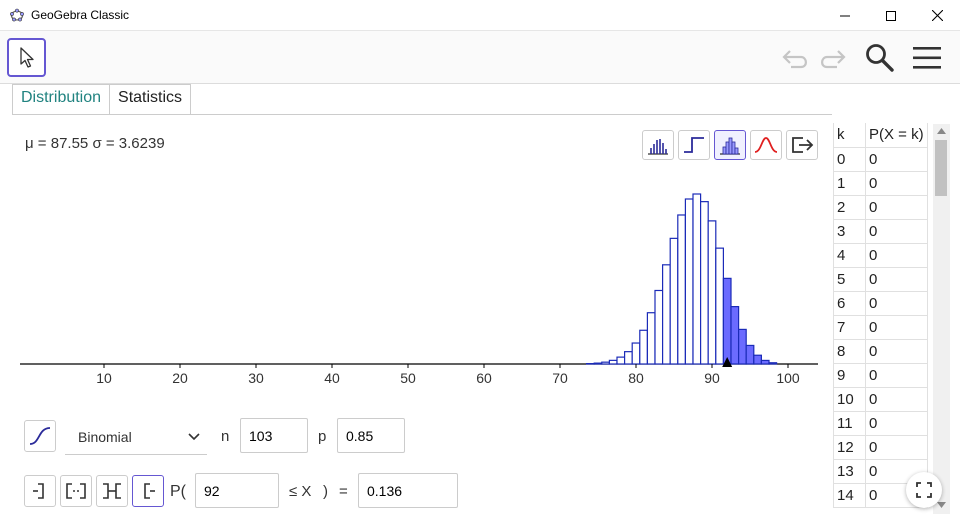  I want to click on distribution-select: Binomial, so click(136, 437).